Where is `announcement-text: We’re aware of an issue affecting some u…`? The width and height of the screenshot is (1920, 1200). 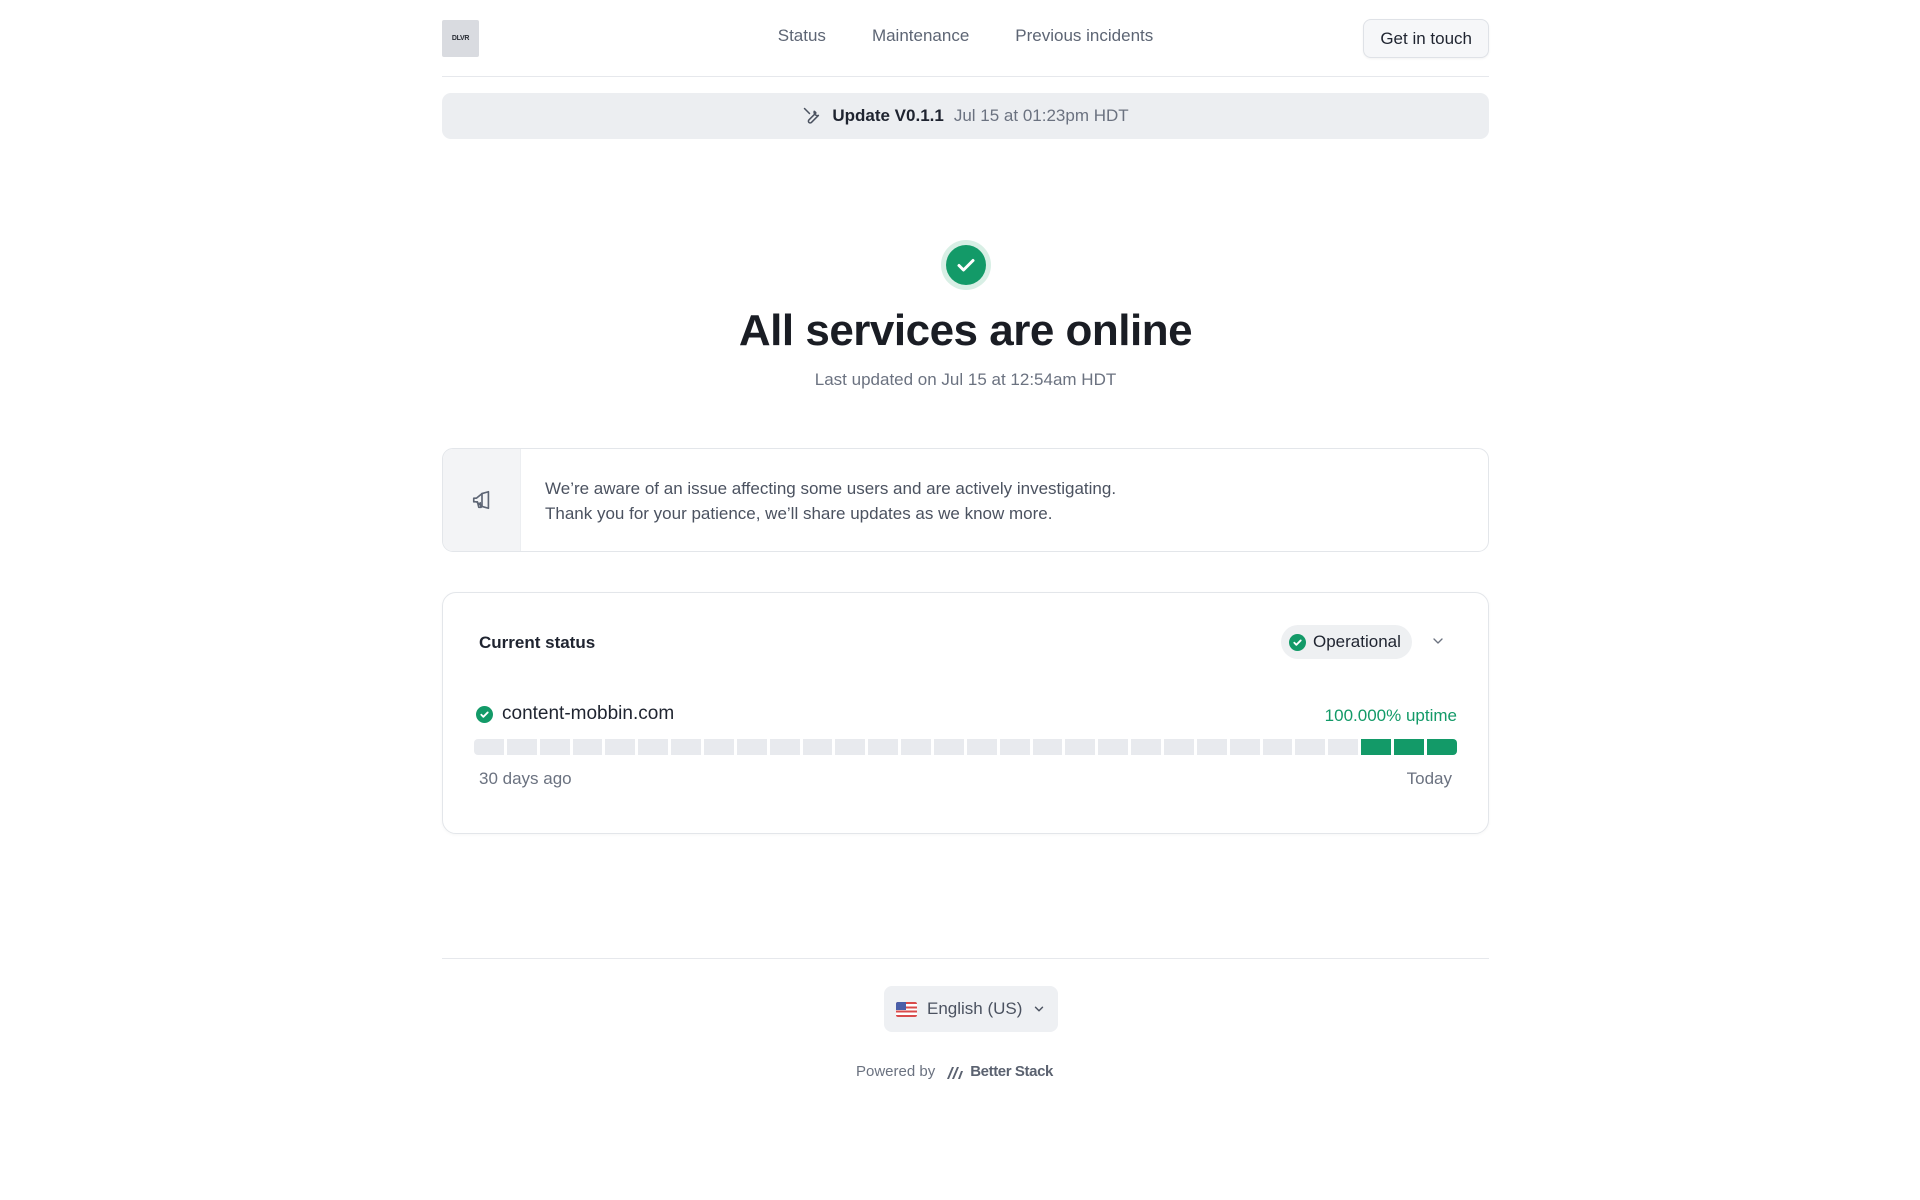
announcement-text: We’re aware of an issue affecting some u… is located at coordinates (830, 500).